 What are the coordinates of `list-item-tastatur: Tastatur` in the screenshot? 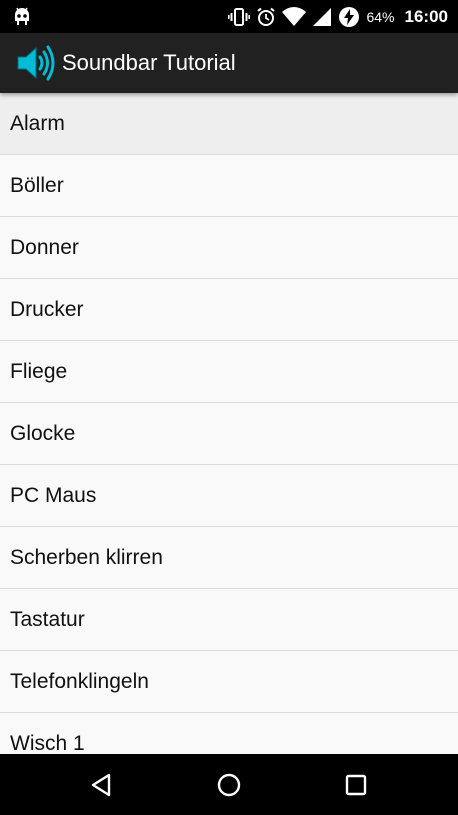 It's located at (229, 620).